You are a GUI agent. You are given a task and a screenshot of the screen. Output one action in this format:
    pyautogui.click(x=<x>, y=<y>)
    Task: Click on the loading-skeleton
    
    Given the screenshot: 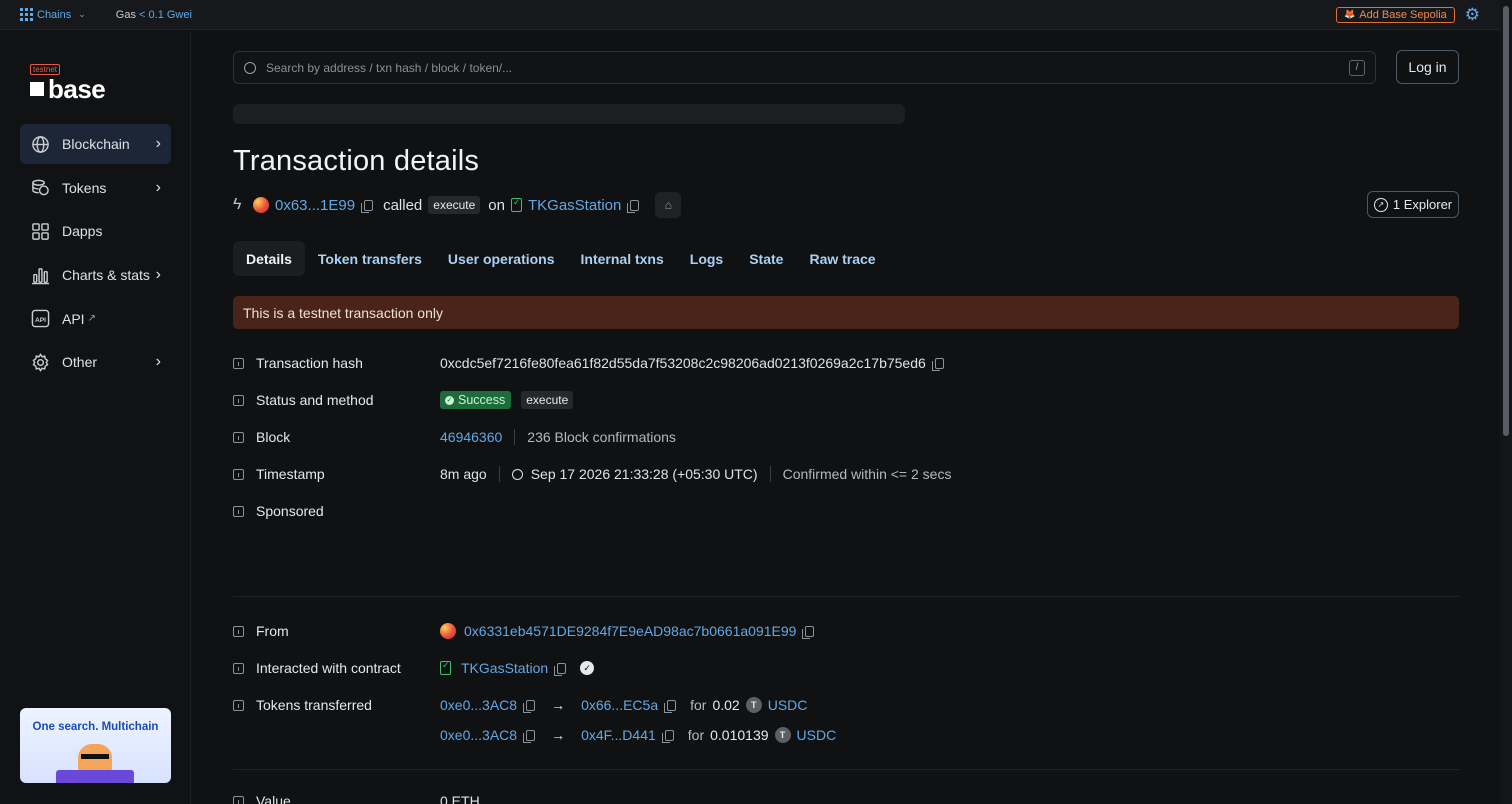 What is the action you would take?
    pyautogui.click(x=569, y=114)
    